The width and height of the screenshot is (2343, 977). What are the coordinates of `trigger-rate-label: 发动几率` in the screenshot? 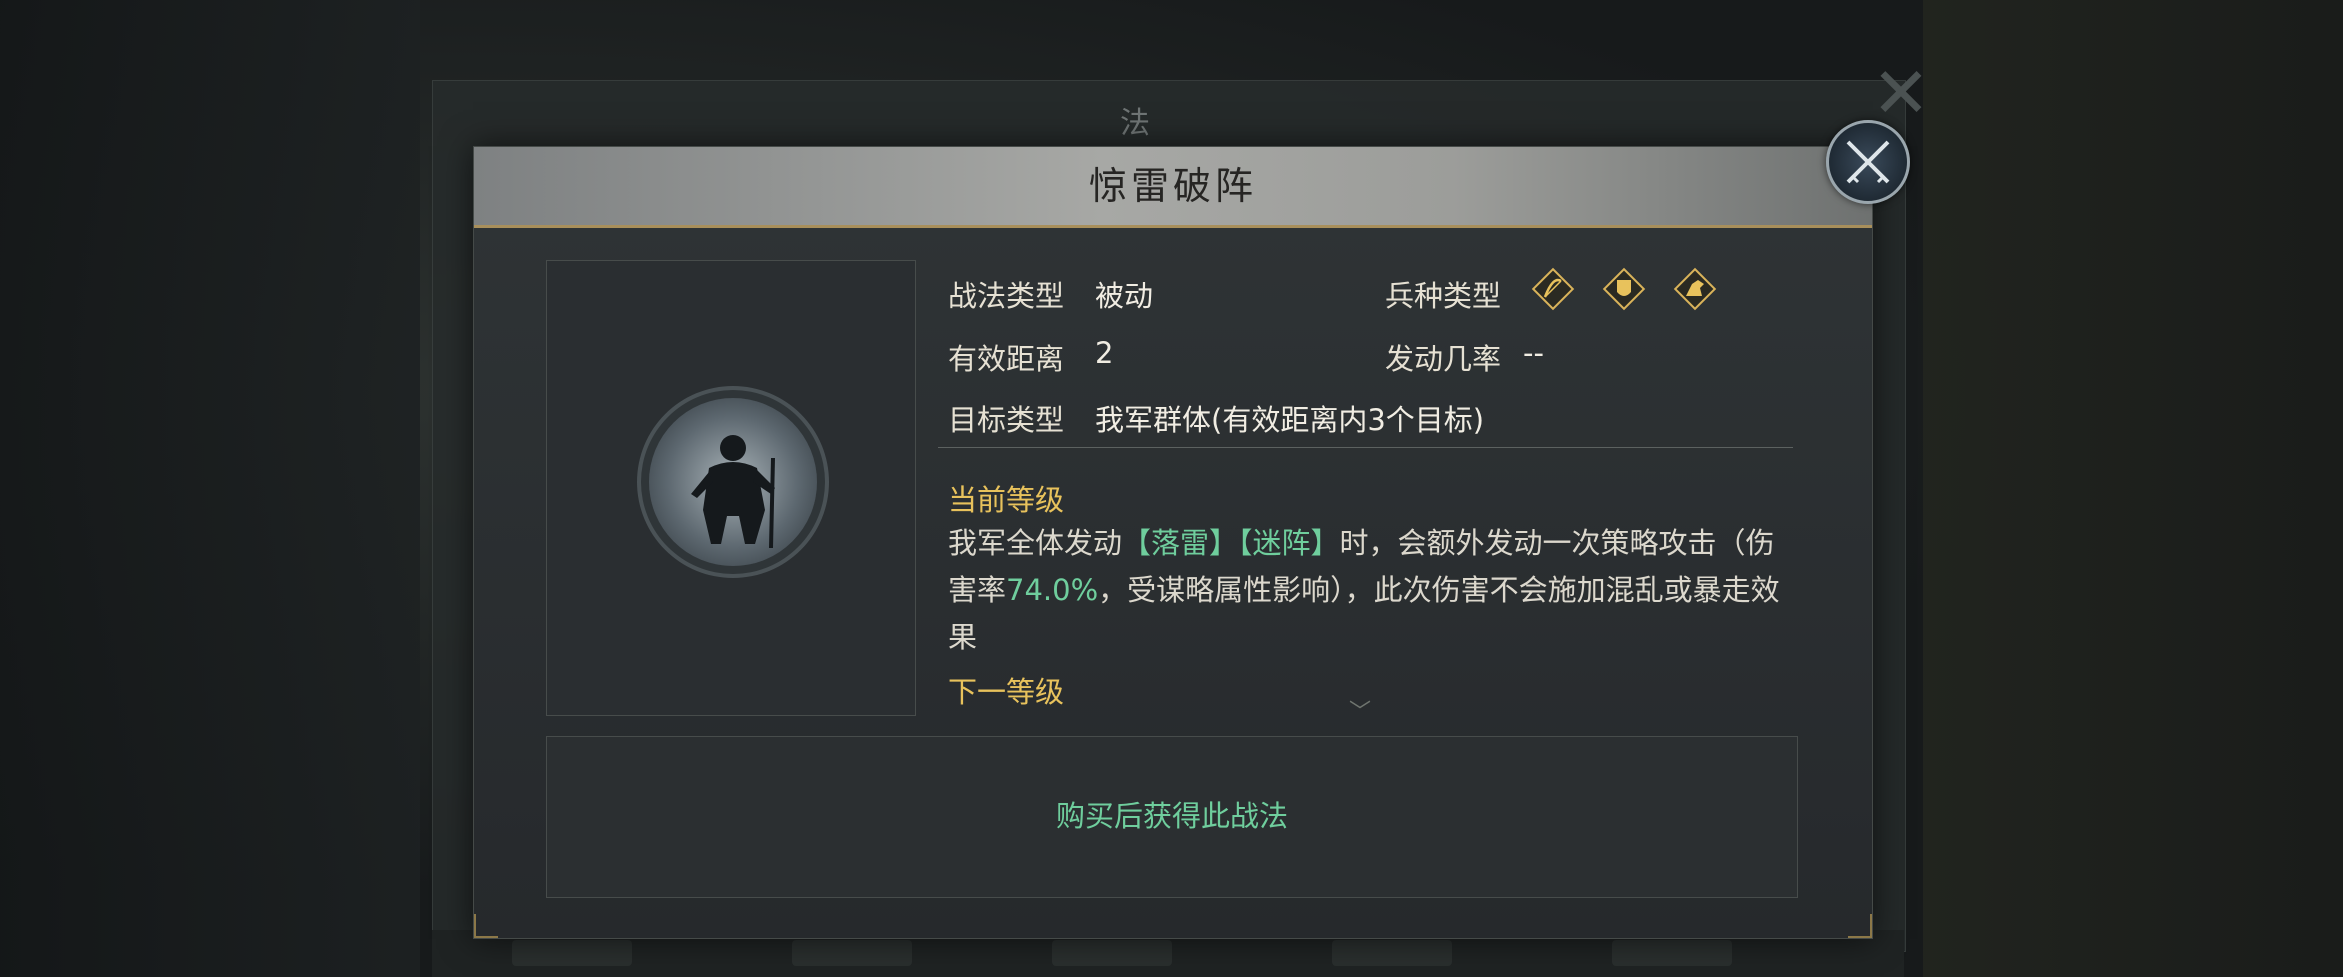 It's located at (1443, 359).